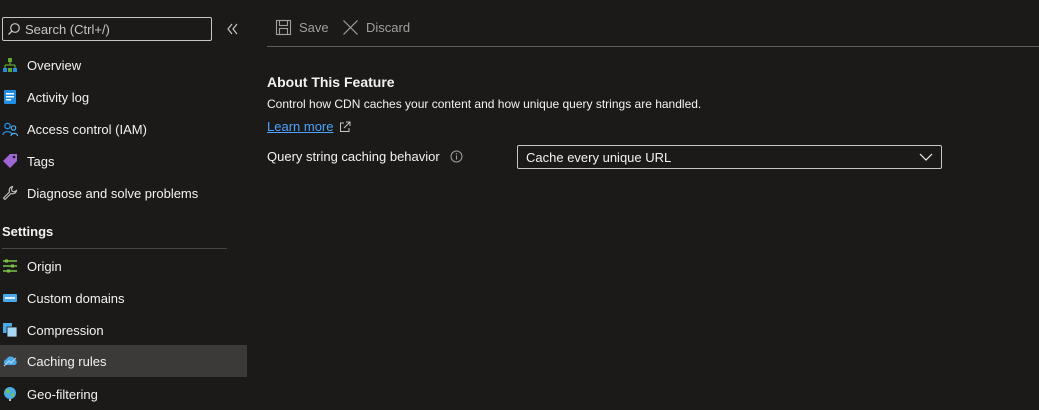  Describe the element at coordinates (331, 82) in the screenshot. I see `feature-title: About This Feature` at that location.